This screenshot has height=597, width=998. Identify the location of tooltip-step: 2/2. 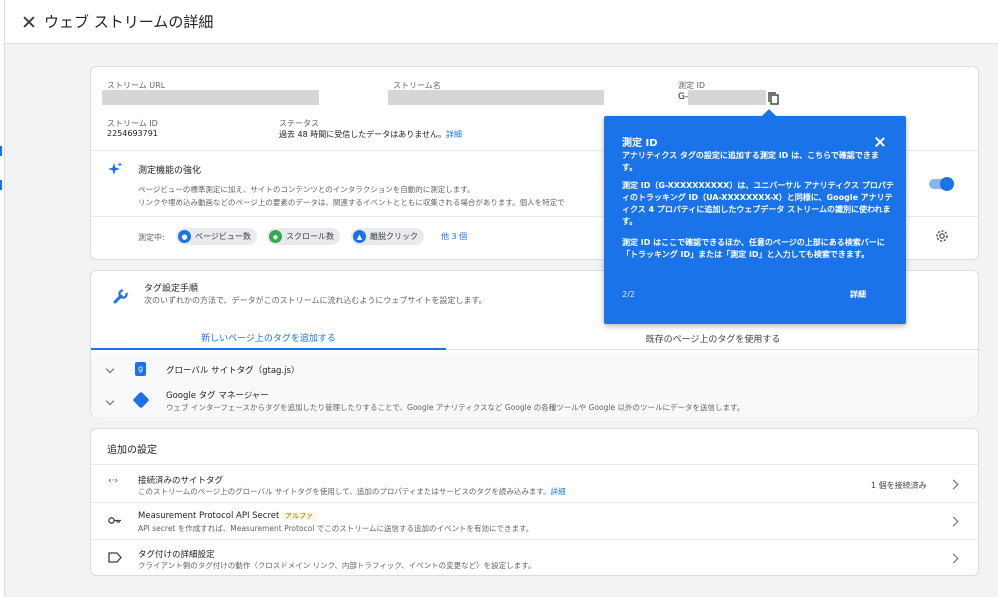
(628, 294).